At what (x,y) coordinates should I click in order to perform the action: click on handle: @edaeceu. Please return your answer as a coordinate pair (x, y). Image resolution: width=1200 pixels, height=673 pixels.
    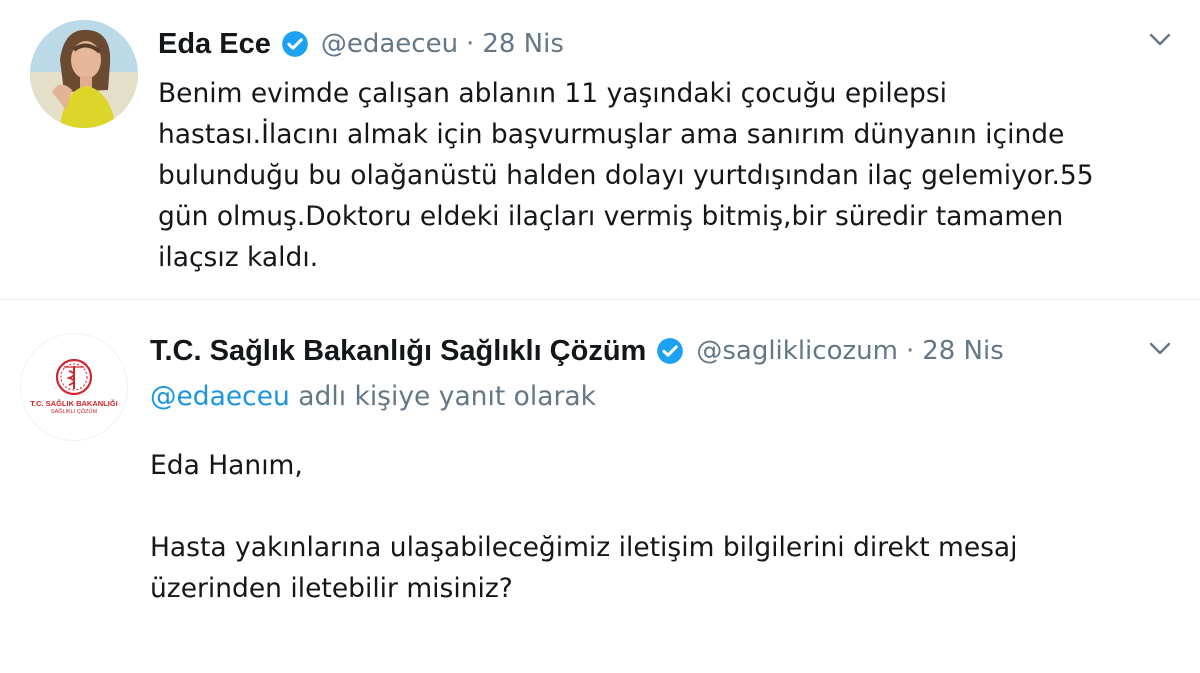
    Looking at the image, I should click on (389, 44).